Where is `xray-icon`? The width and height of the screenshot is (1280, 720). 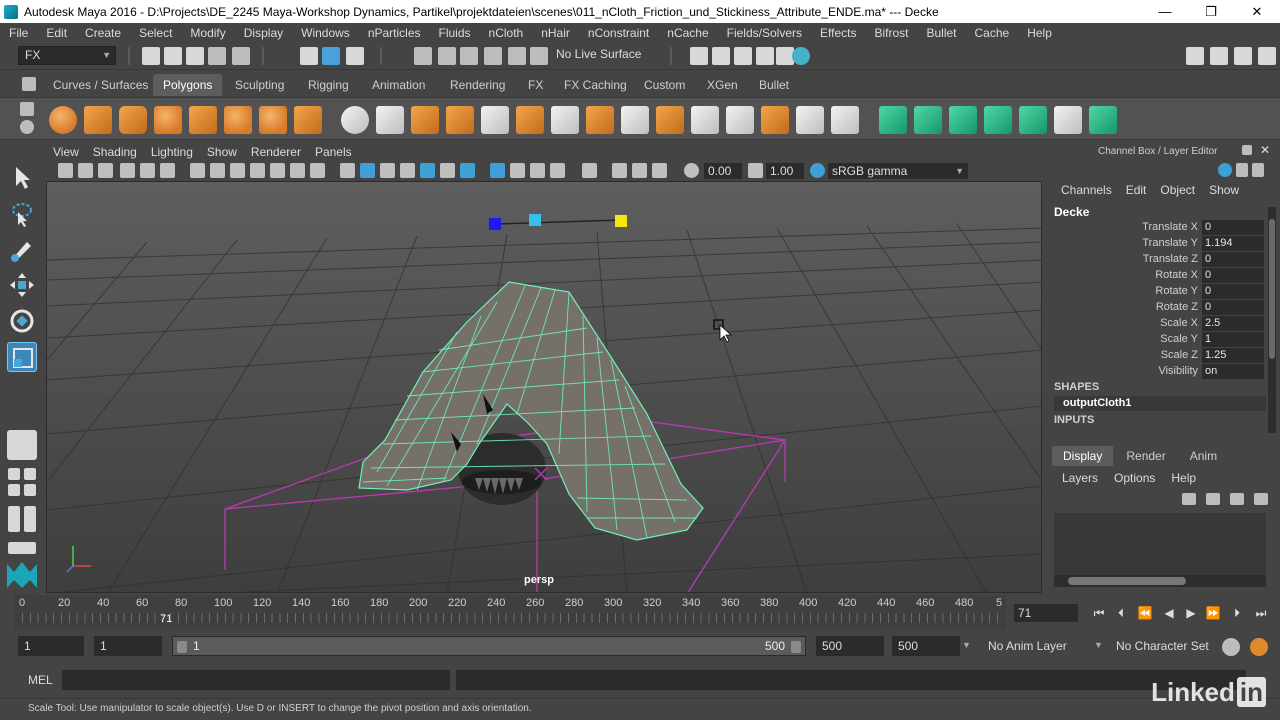 xray-icon is located at coordinates (497, 170).